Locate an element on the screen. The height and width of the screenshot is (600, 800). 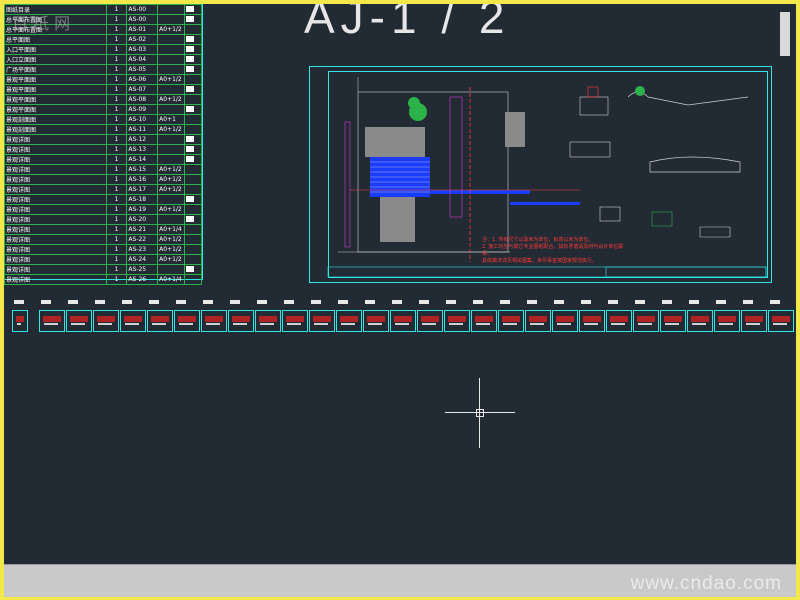
index-row: 景观详图 1 AS-24 A0+1/2 is located at coordinates (103, 259).